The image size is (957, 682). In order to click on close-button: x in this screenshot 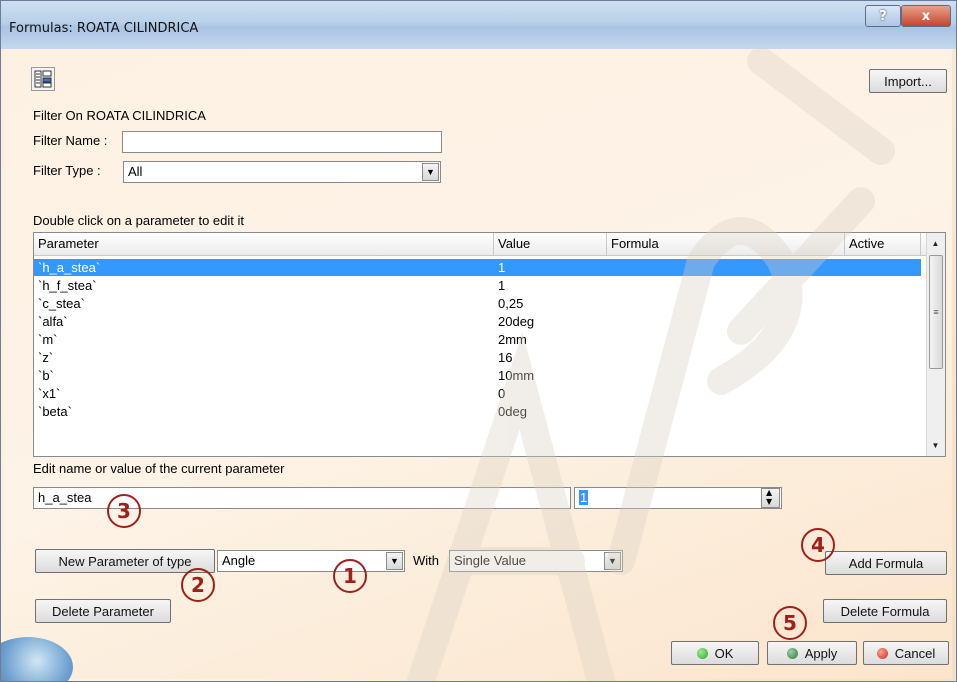, I will do `click(926, 16)`.